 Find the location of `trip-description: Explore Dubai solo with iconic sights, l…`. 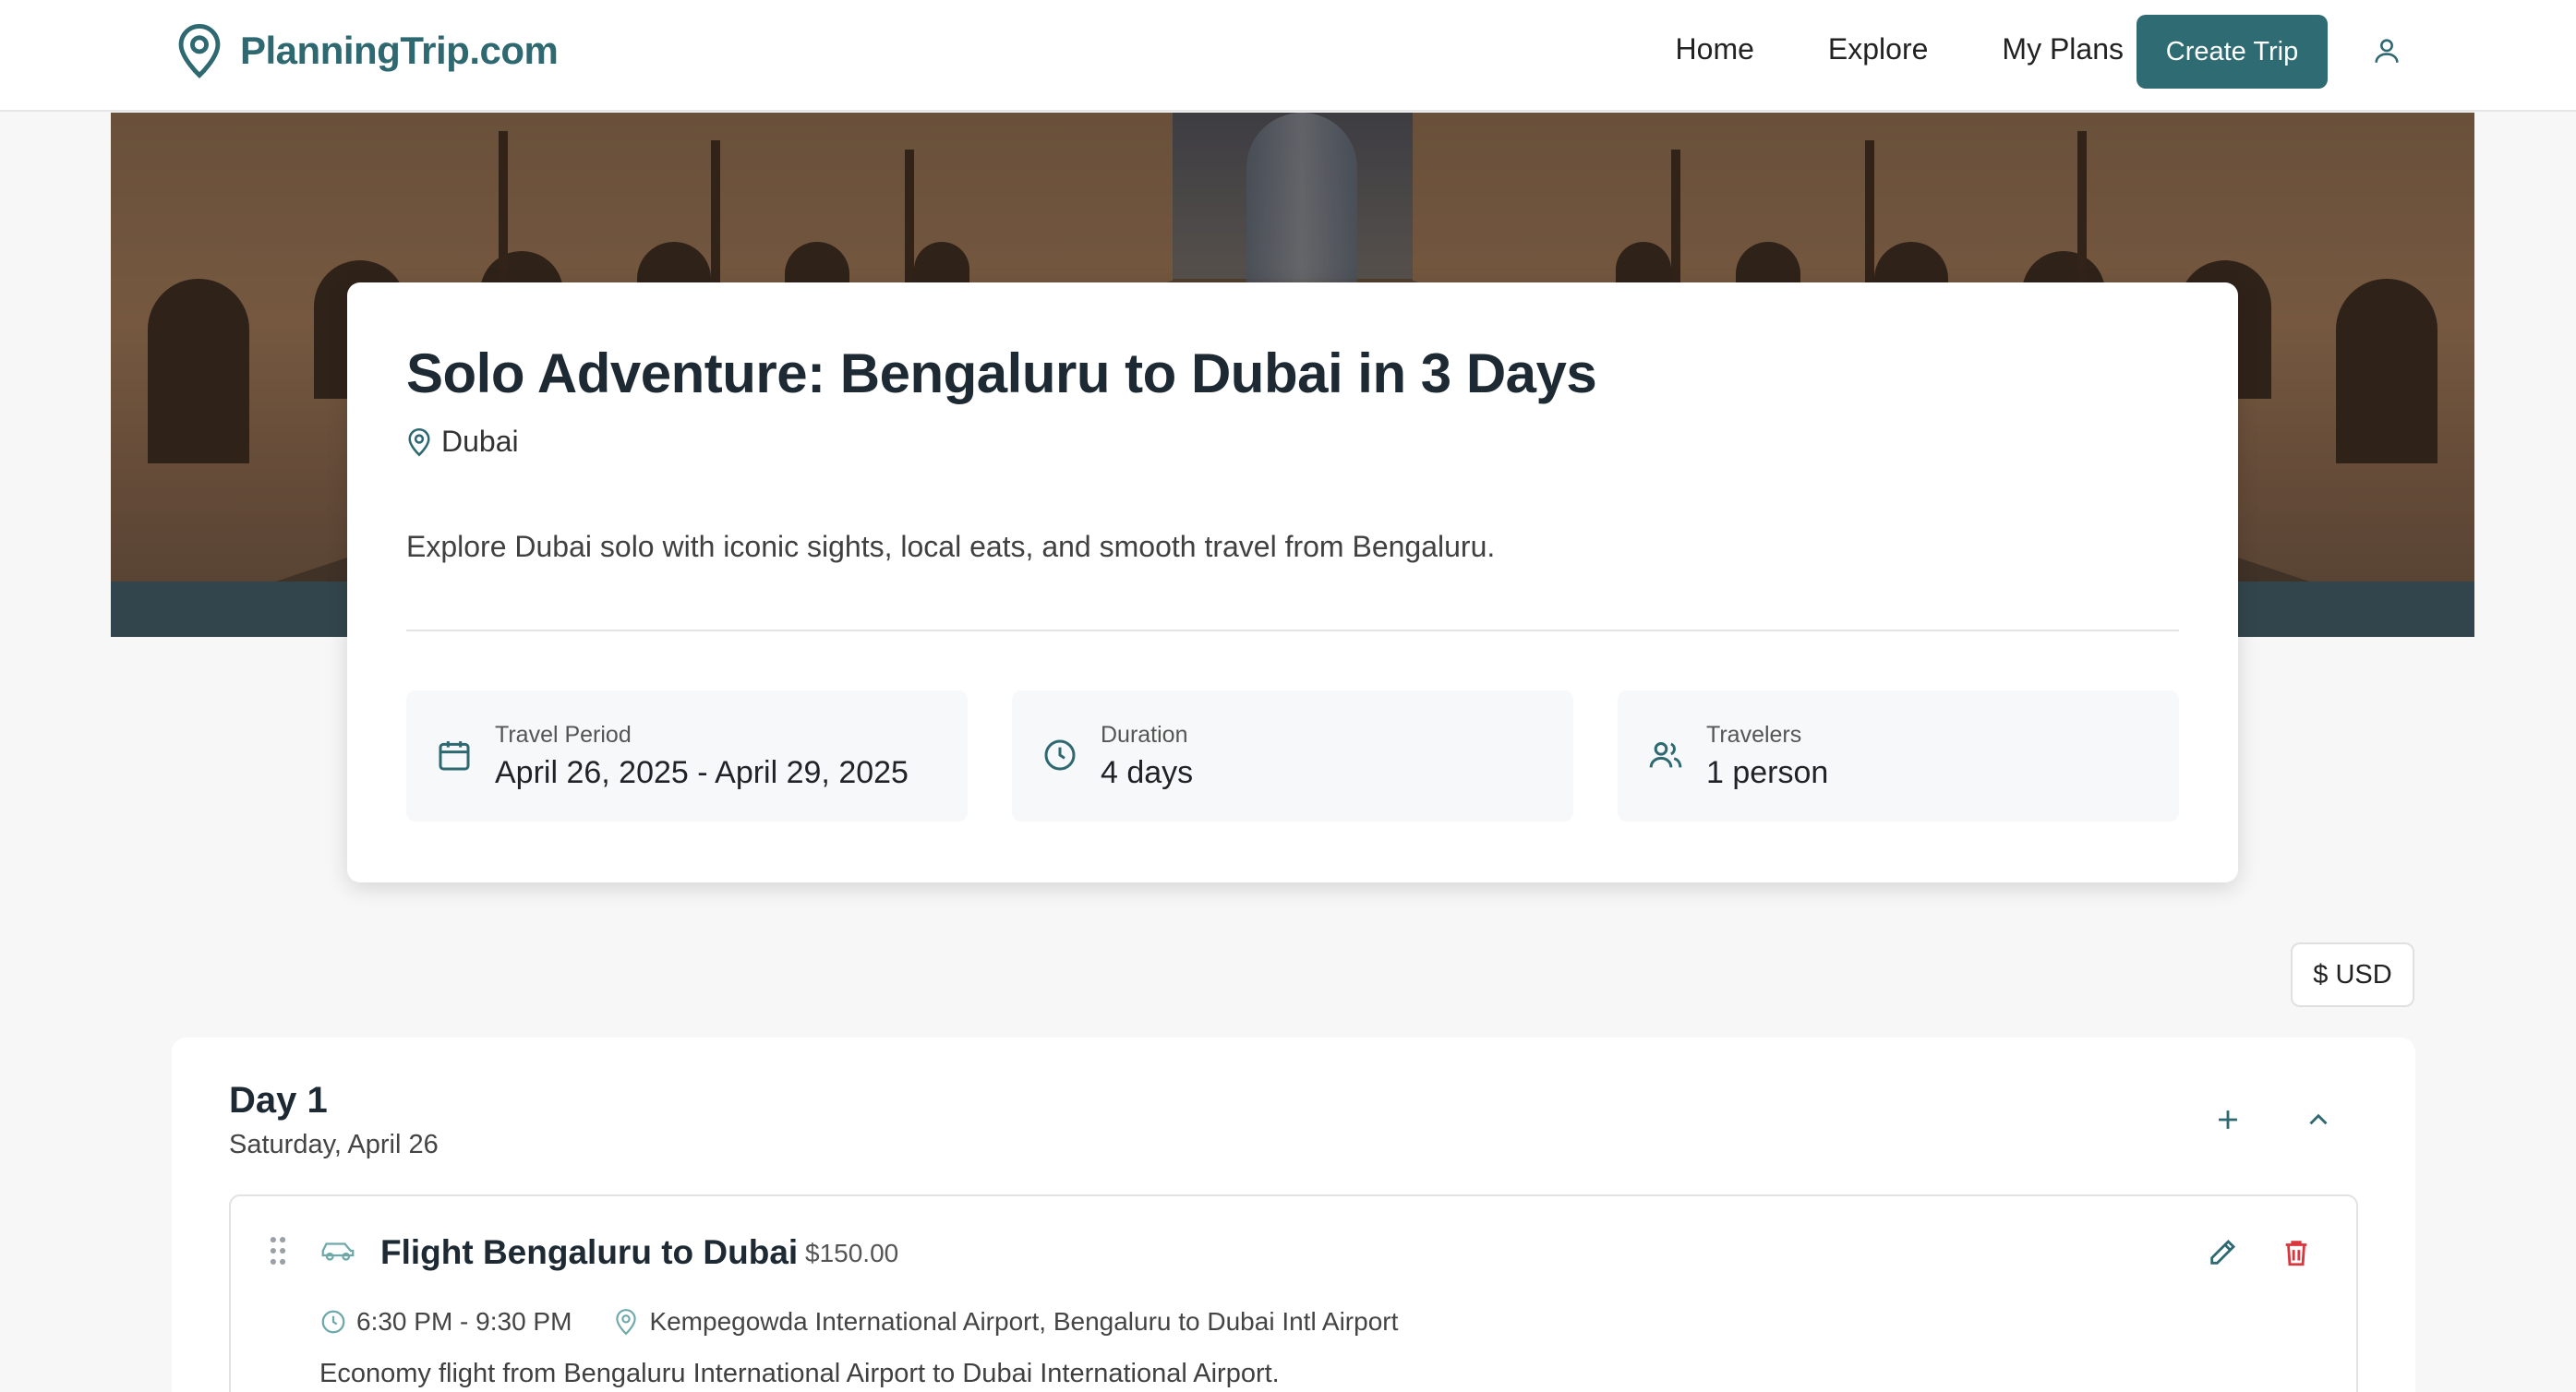

trip-description: Explore Dubai solo with iconic sights, l… is located at coordinates (951, 546).